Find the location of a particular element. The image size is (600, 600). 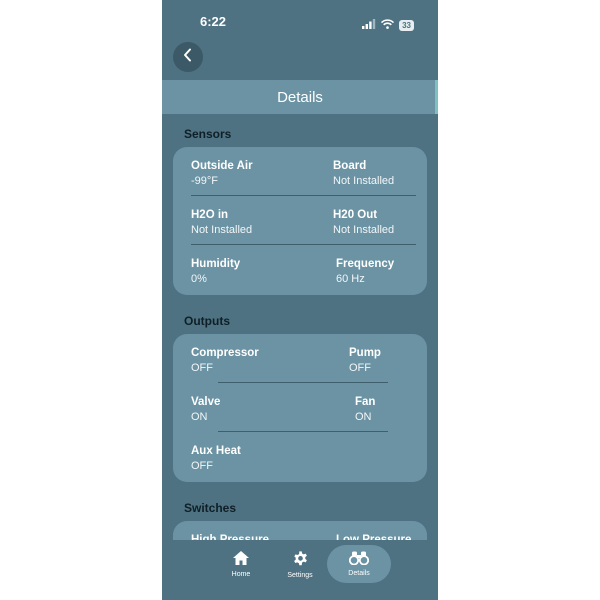

tab-details: Details is located at coordinates (359, 564).